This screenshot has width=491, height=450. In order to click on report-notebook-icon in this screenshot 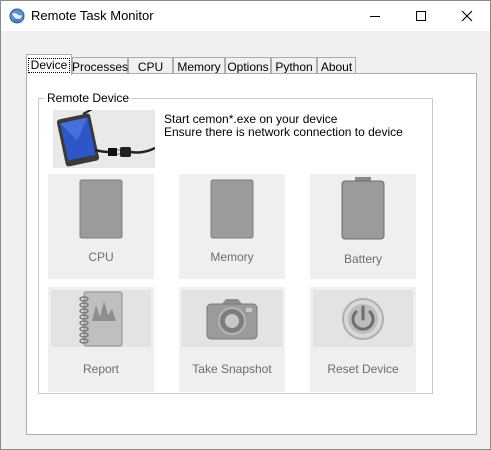, I will do `click(101, 318)`.